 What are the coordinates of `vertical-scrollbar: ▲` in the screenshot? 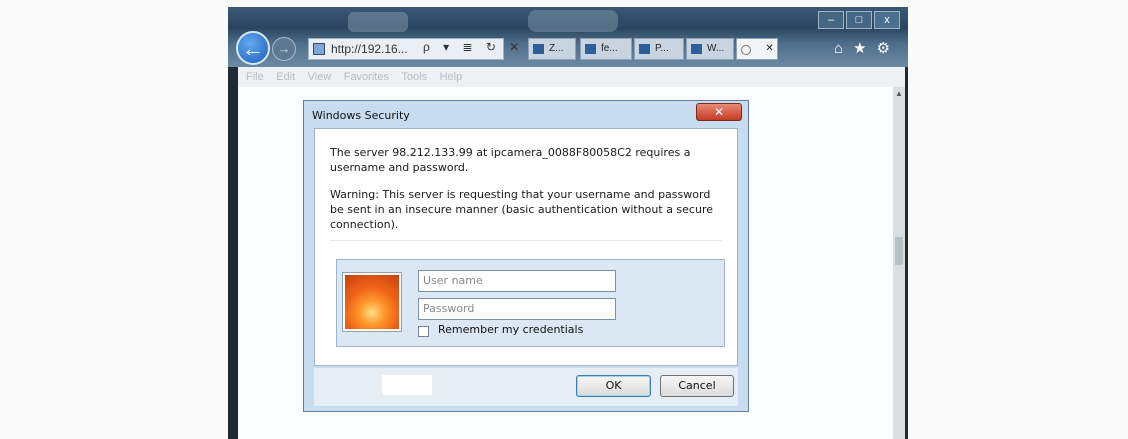 It's located at (899, 263).